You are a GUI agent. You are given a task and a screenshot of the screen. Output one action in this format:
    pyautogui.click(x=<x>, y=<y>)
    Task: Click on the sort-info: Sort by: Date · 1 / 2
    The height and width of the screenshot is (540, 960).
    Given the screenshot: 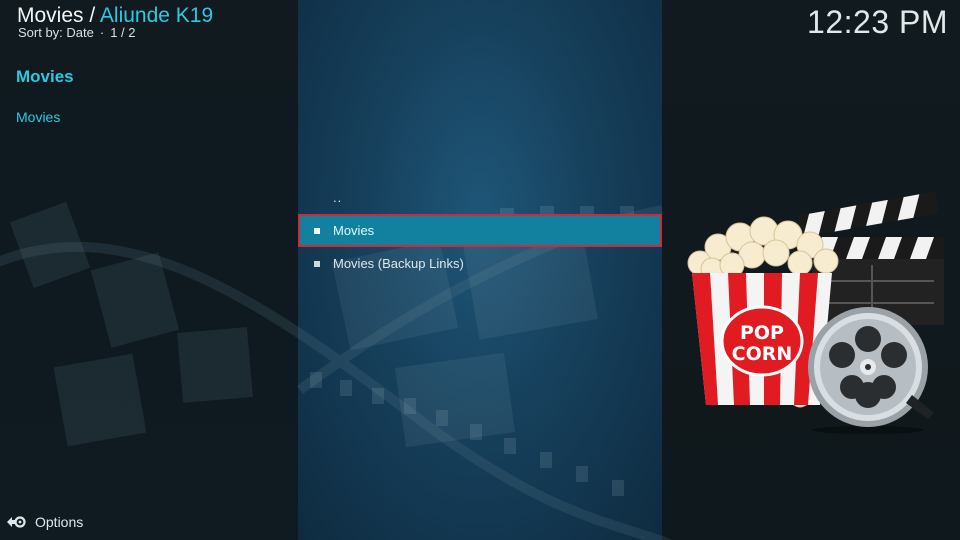 What is the action you would take?
    pyautogui.click(x=77, y=32)
    